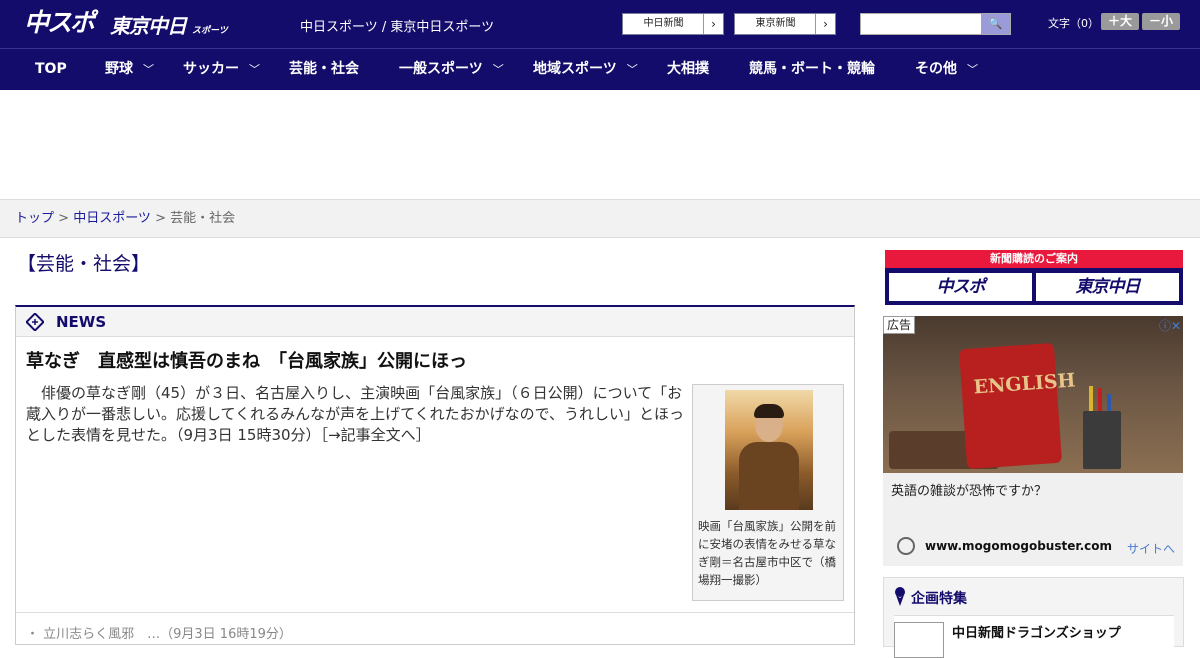  Describe the element at coordinates (84, 264) in the screenshot. I see `section-title: 【芸能・社会】` at that location.